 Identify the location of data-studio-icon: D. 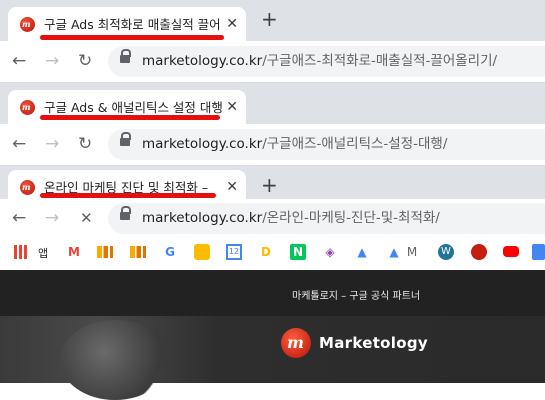
(266, 252).